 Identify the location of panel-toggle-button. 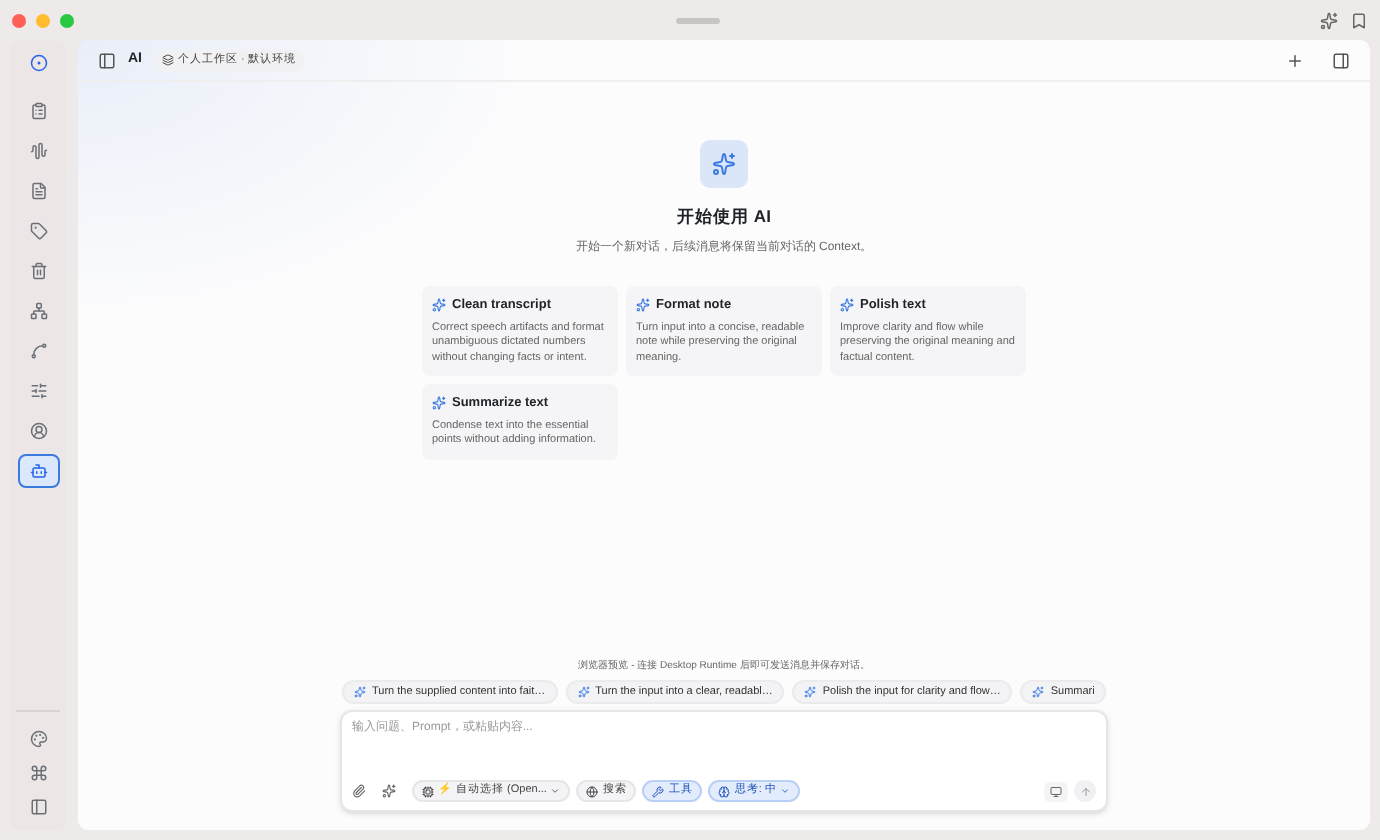
(1341, 60).